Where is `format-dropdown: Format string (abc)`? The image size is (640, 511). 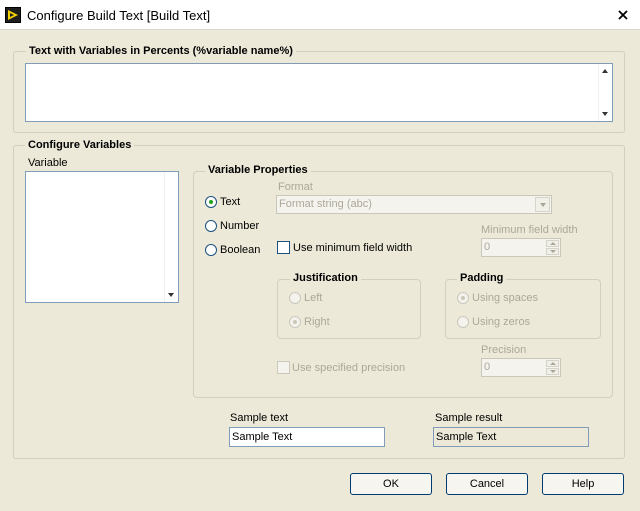 format-dropdown: Format string (abc) is located at coordinates (414, 204).